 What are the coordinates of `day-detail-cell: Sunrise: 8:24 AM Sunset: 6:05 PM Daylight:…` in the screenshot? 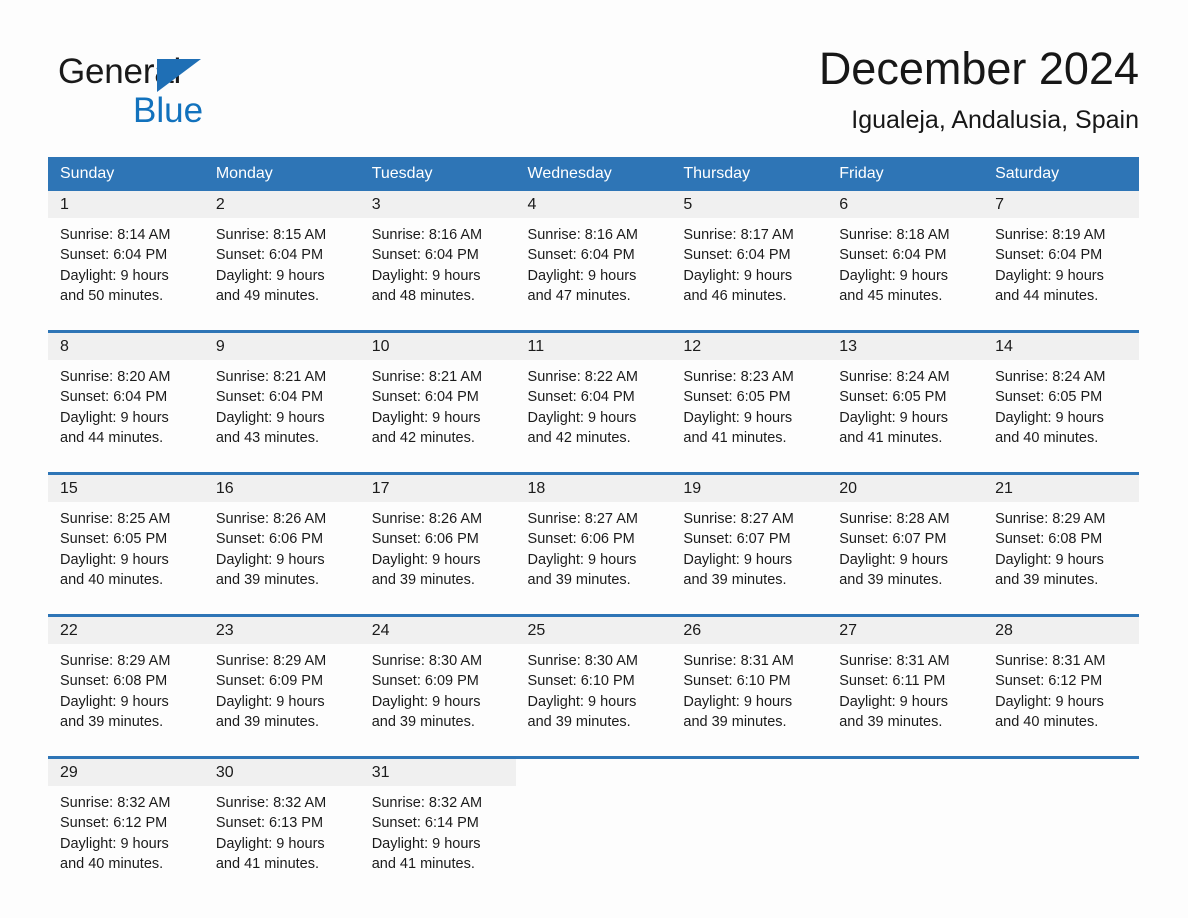 It's located at (905, 410).